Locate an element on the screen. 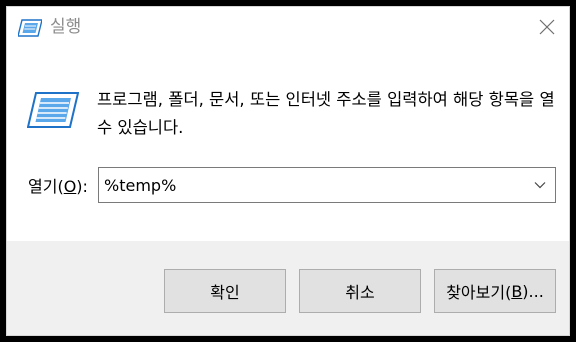 The width and height of the screenshot is (576, 342). run-app-icon is located at coordinates (30, 28).